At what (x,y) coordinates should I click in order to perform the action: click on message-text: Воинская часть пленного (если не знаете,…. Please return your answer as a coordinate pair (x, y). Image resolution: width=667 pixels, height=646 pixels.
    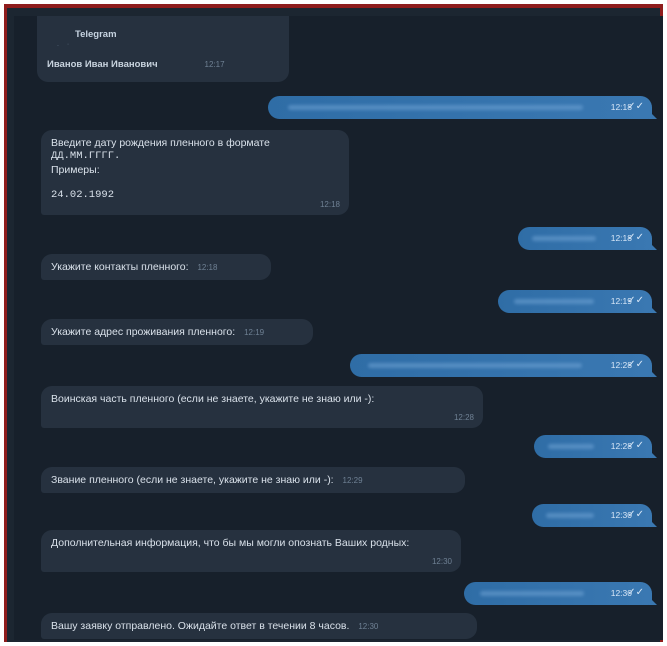
    Looking at the image, I should click on (213, 399).